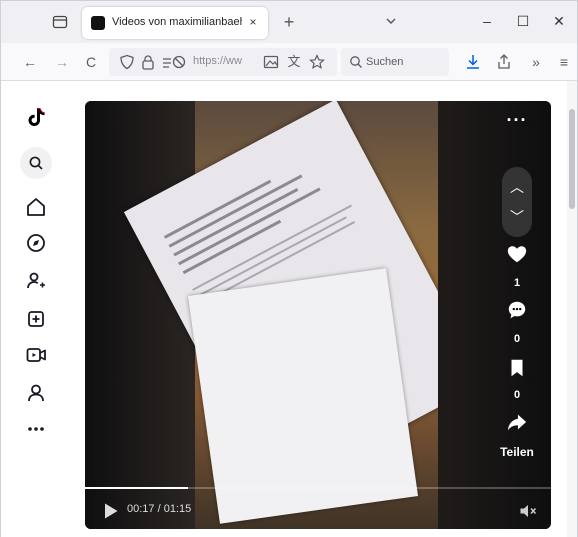  I want to click on new-tab-button: +, so click(289, 22).